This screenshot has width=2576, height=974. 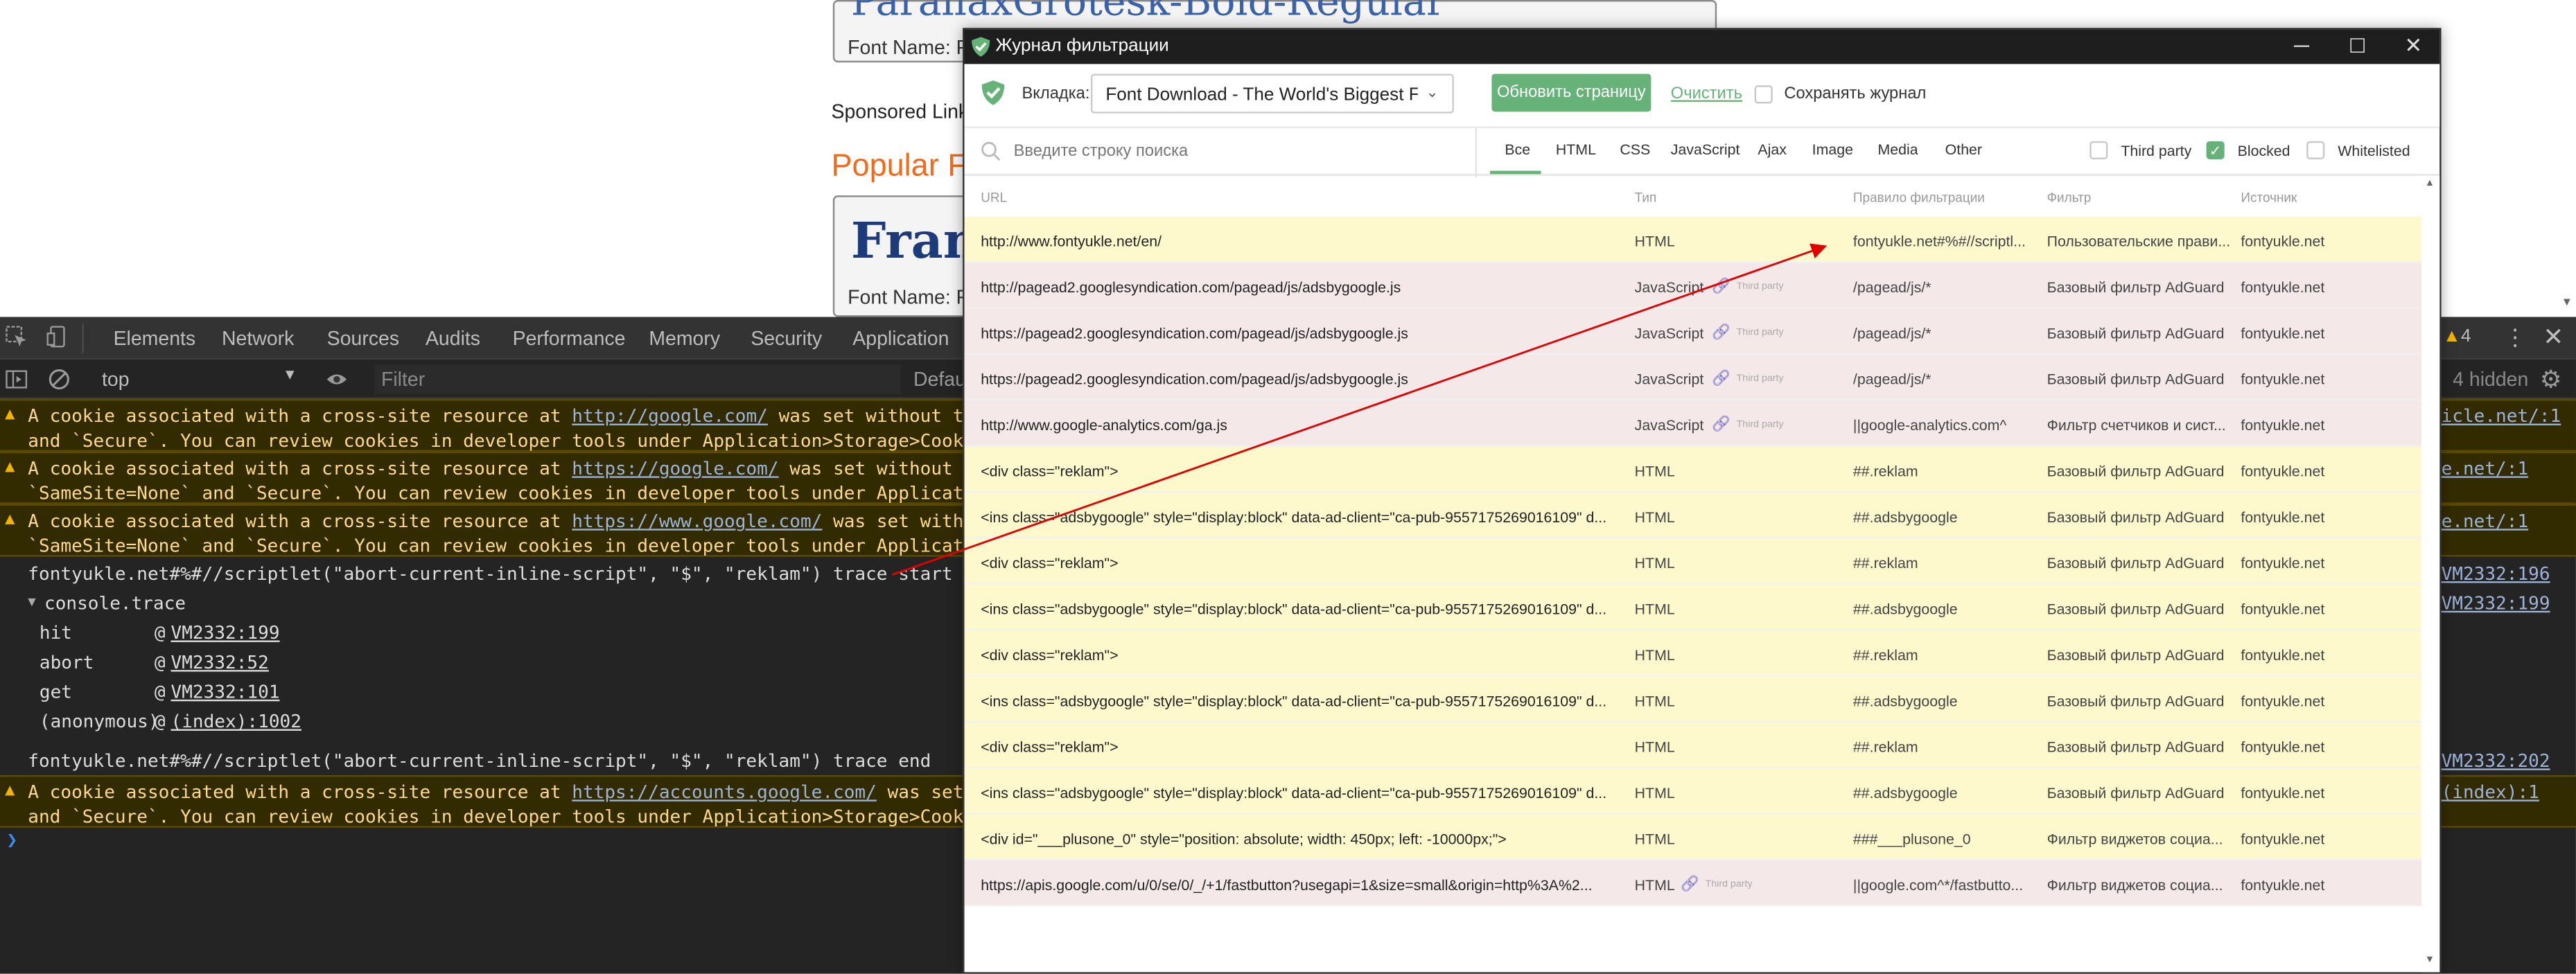 What do you see at coordinates (2374, 151) in the screenshot?
I see `whitelisted-label: Whitelisted` at bounding box center [2374, 151].